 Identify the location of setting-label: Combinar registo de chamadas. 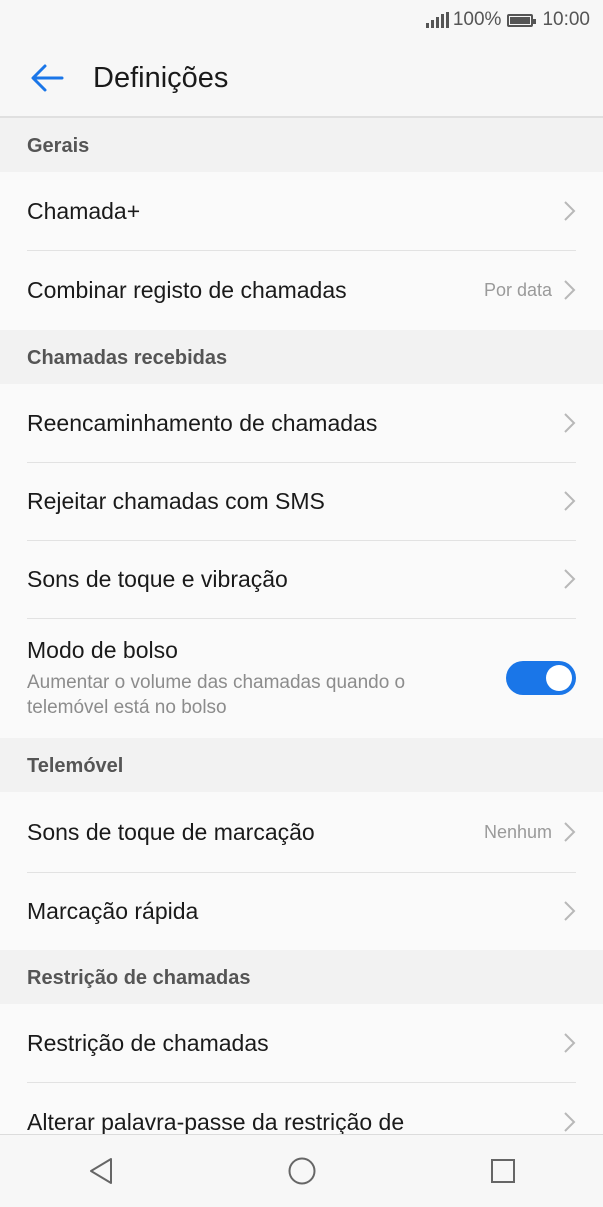
(187, 289).